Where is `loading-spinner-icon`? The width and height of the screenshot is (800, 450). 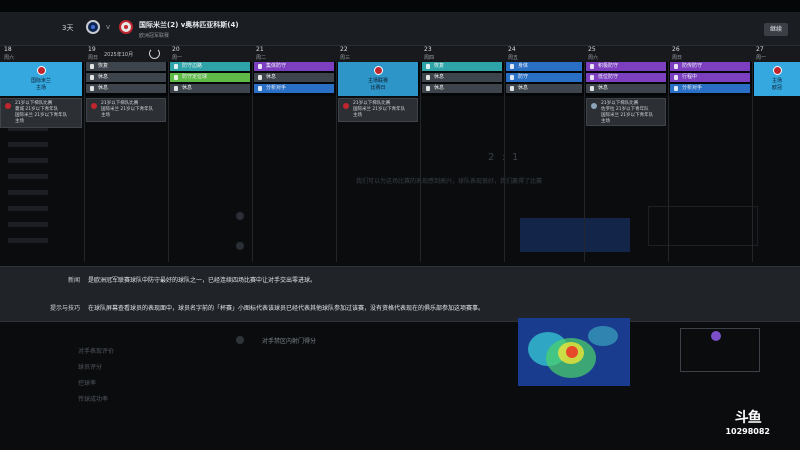 loading-spinner-icon is located at coordinates (154, 53).